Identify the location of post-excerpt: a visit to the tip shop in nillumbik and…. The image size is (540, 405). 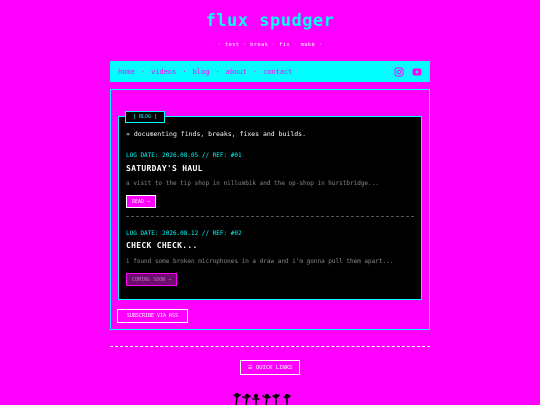
(252, 183).